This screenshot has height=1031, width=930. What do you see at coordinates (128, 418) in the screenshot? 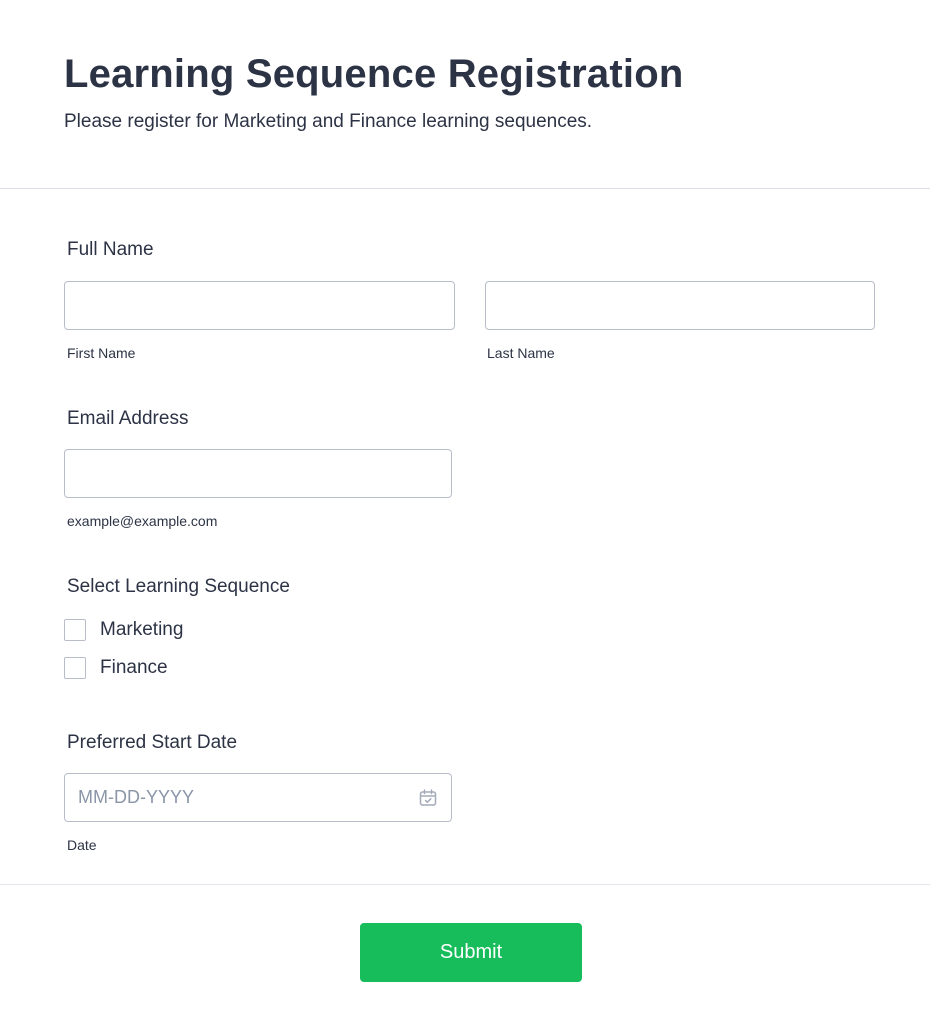
I see `email-label: Email Address` at bounding box center [128, 418].